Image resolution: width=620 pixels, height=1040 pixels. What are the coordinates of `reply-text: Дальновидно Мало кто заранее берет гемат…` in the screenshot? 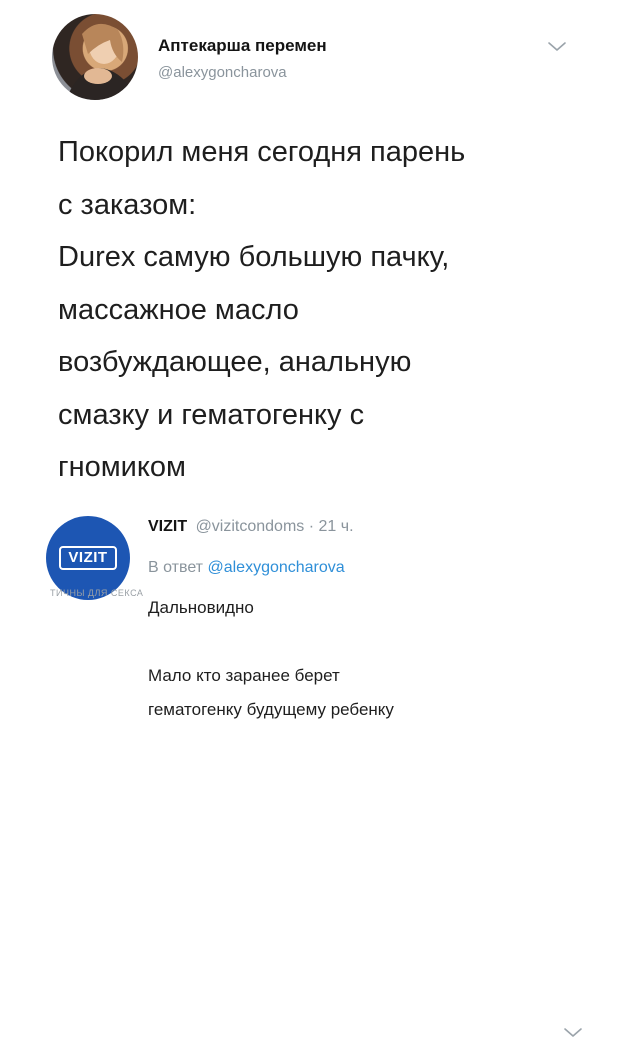 It's located at (368, 660).